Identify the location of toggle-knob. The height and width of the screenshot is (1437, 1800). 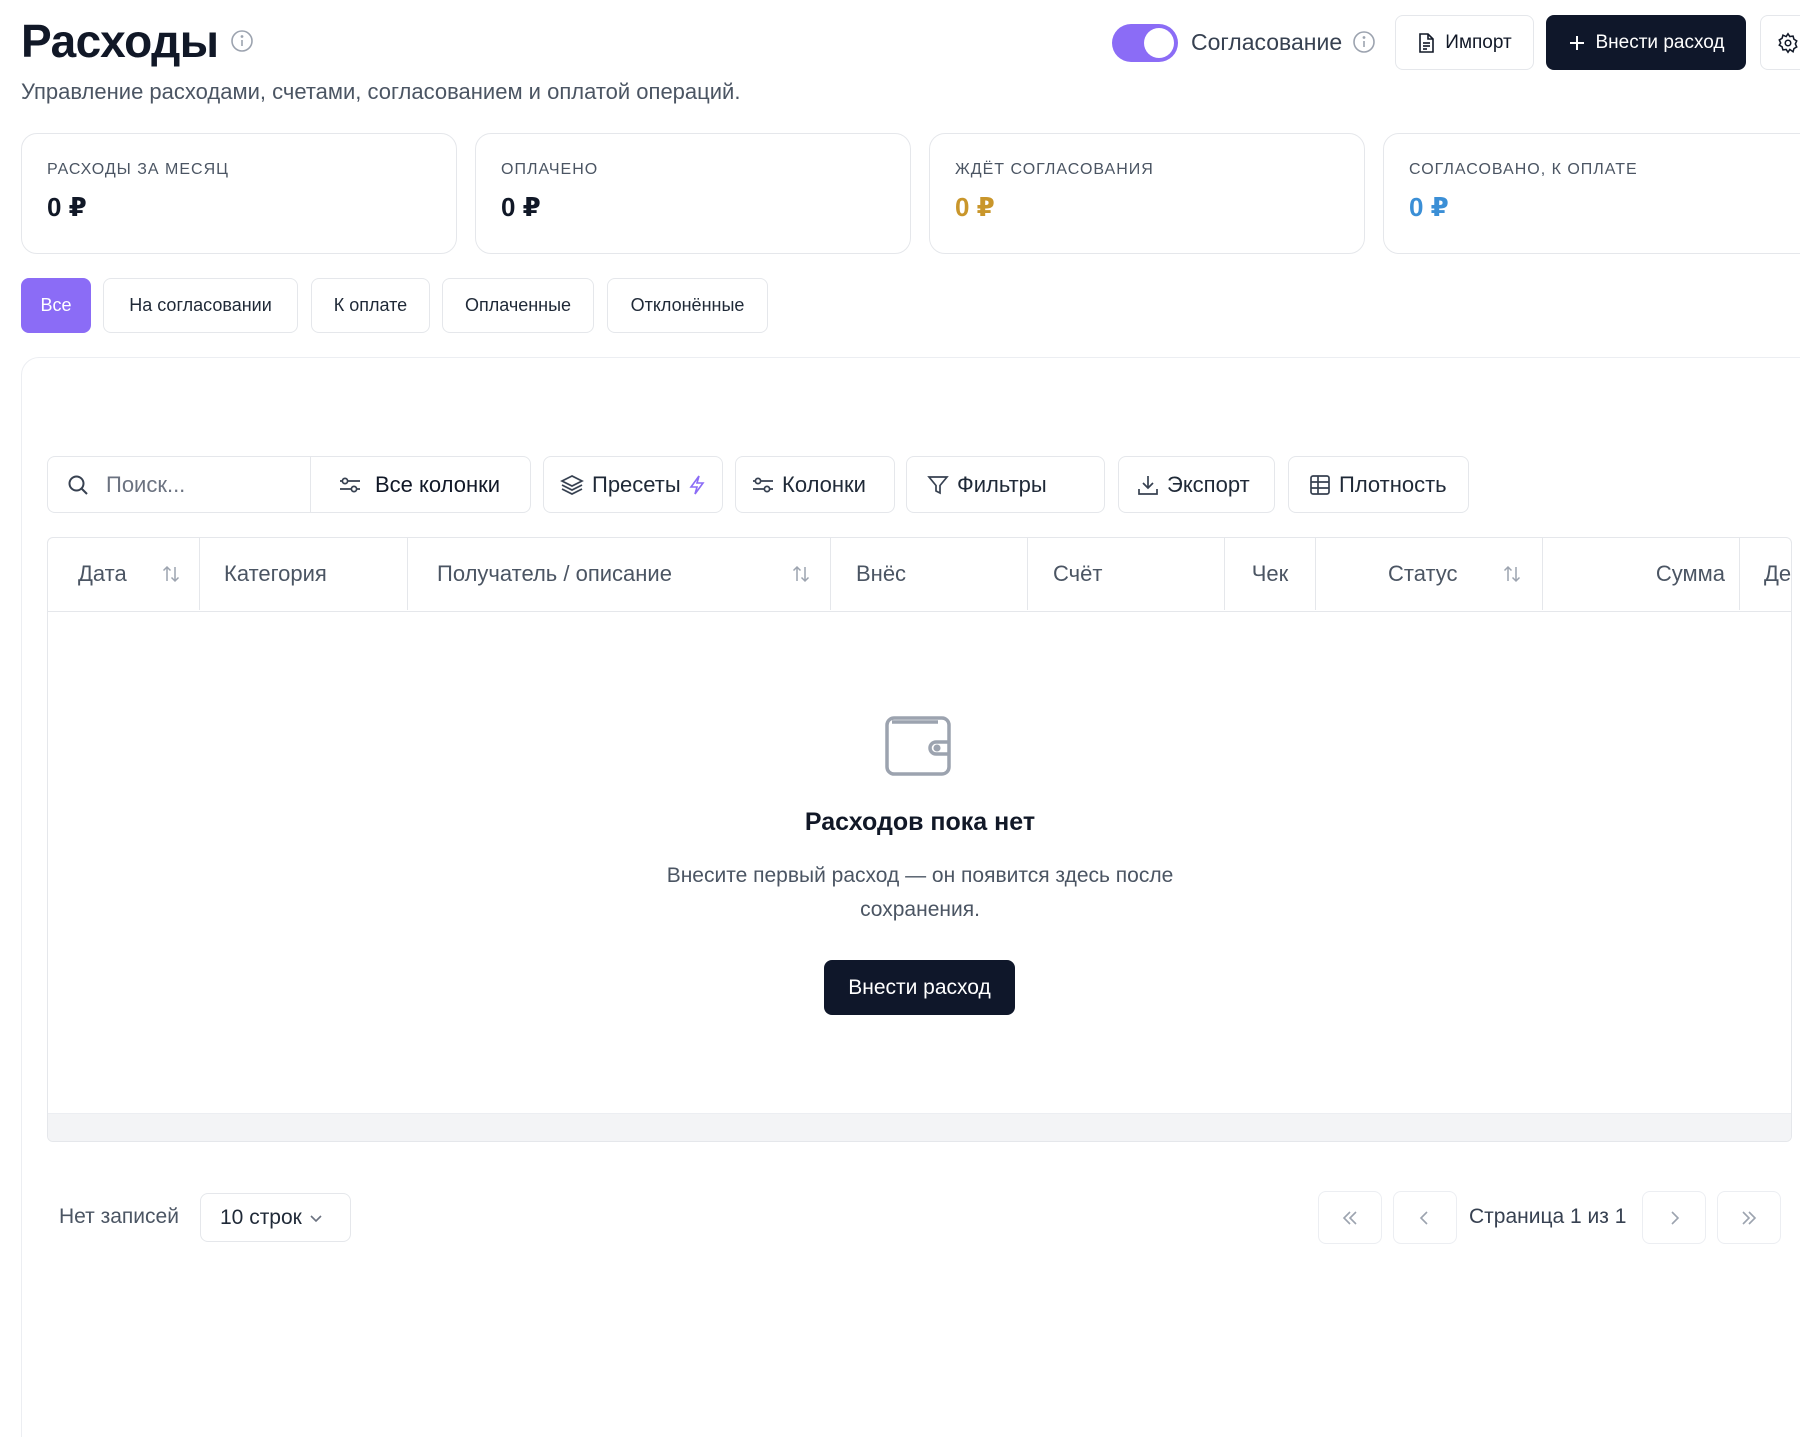
(1159, 43).